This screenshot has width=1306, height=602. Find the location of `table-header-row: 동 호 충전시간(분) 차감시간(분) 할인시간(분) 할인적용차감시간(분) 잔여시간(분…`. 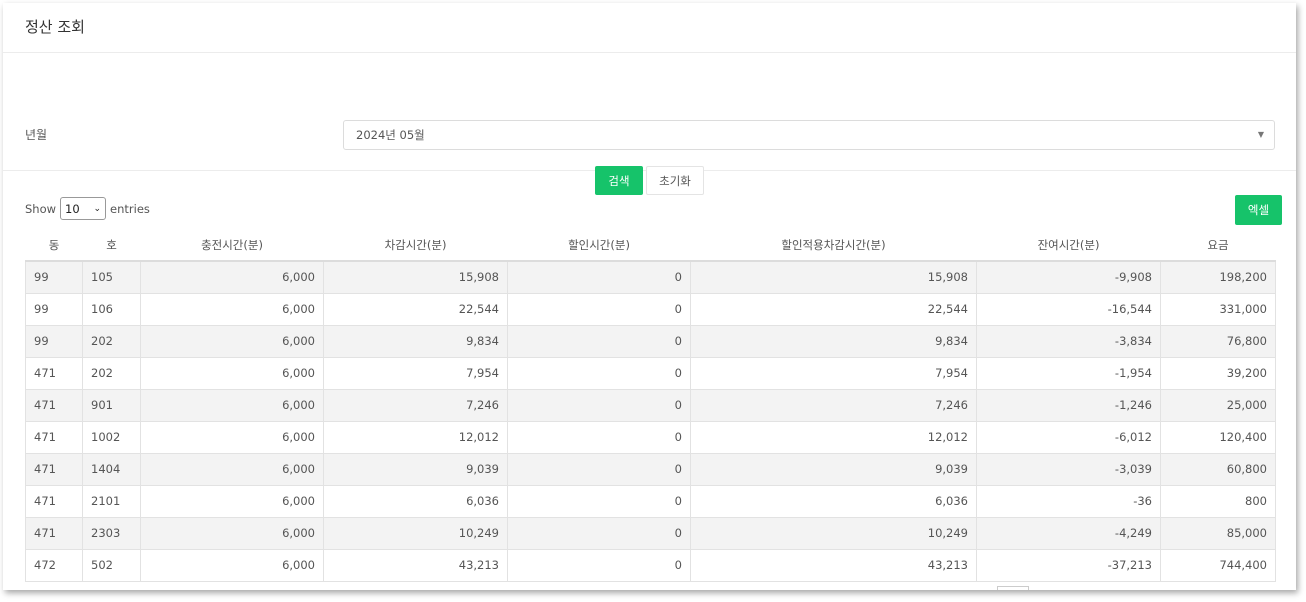

table-header-row: 동 호 충전시간(분) 차감시간(분) 할인시간(분) 할인적용차감시간(분) 잔여시간(분… is located at coordinates (650, 246).